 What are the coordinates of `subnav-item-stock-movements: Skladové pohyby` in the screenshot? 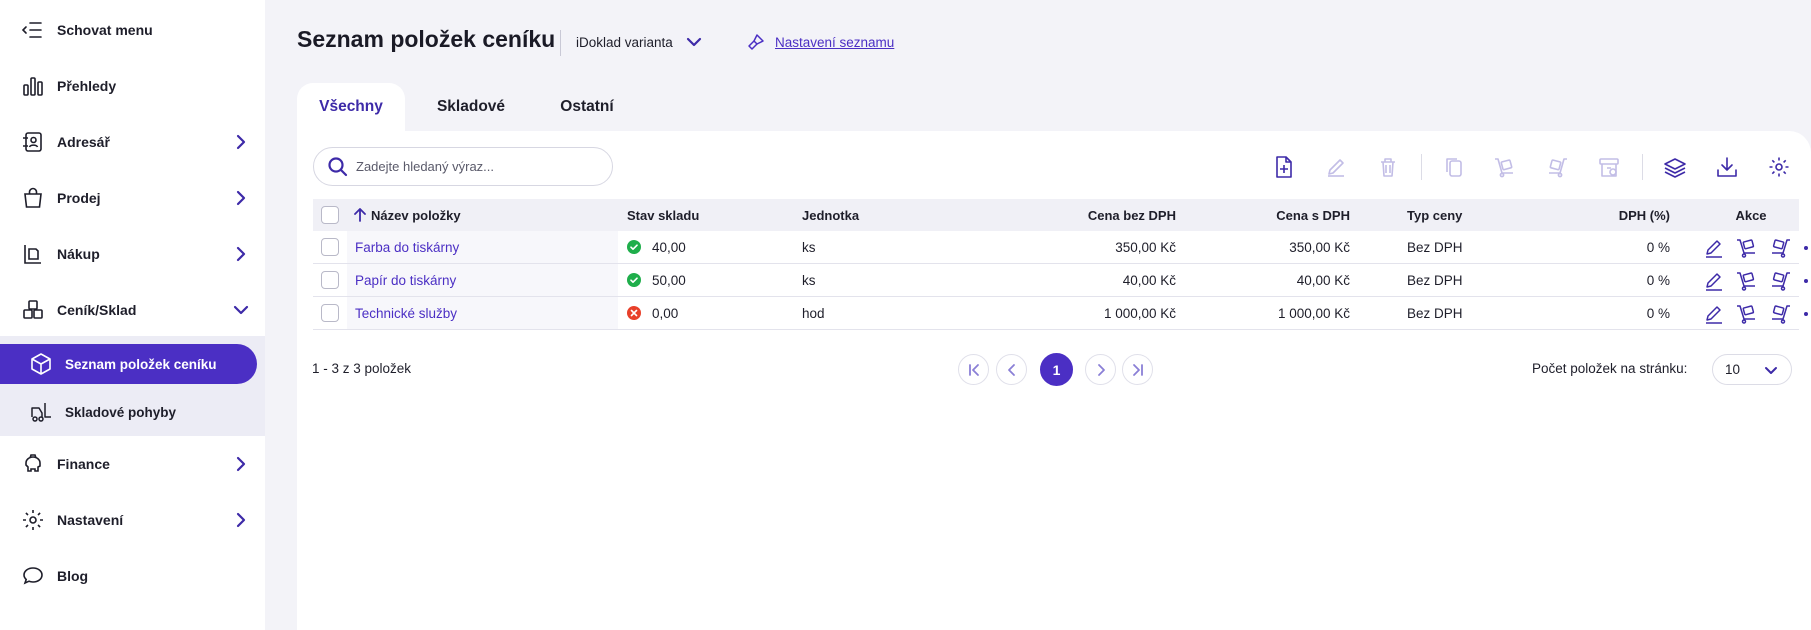 It's located at (128, 412).